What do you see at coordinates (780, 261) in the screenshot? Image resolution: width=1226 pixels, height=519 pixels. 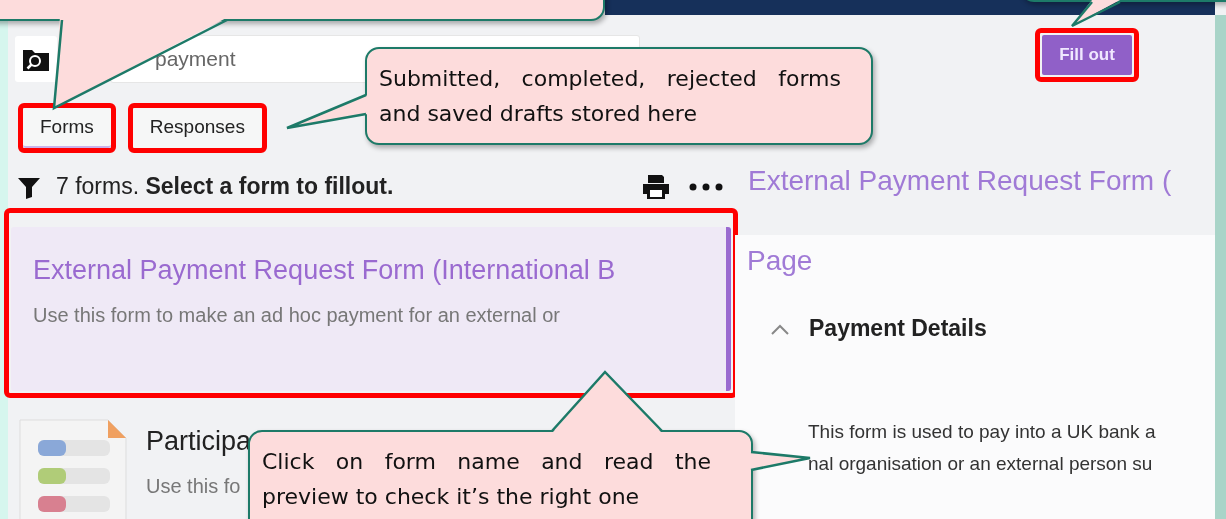 I see `page-heading: Page` at bounding box center [780, 261].